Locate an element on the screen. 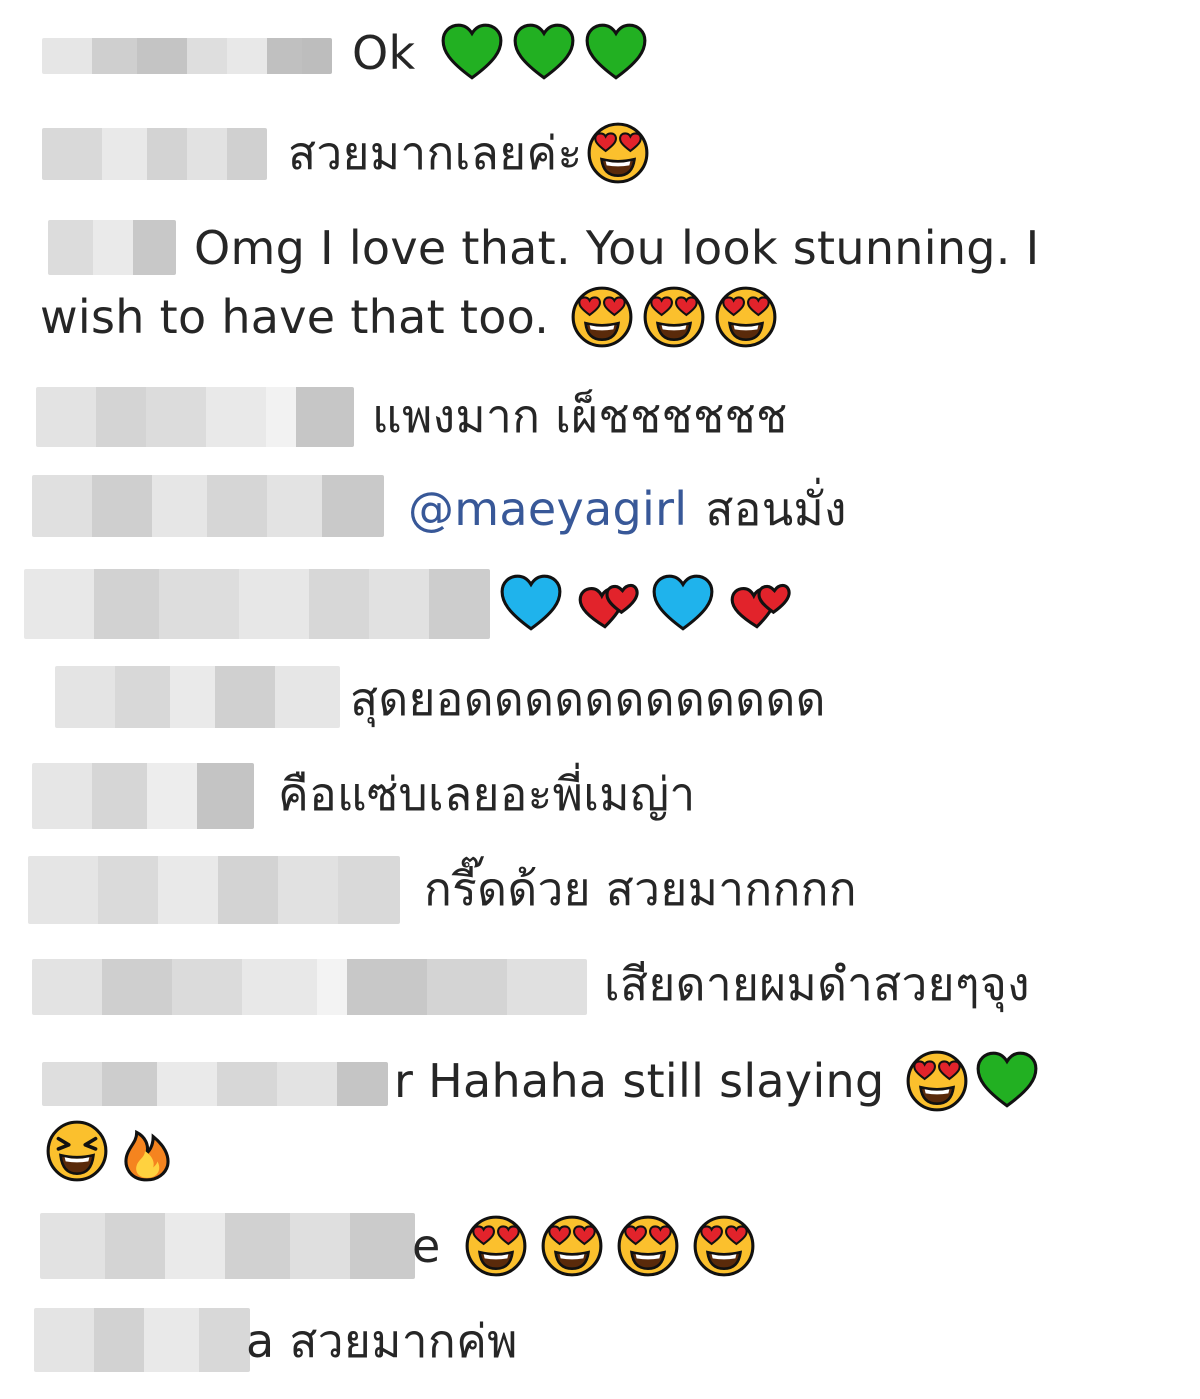 The image size is (1200, 1399). comment-text: เสียดายผมดำสวยๆจุง is located at coordinates (817, 984).